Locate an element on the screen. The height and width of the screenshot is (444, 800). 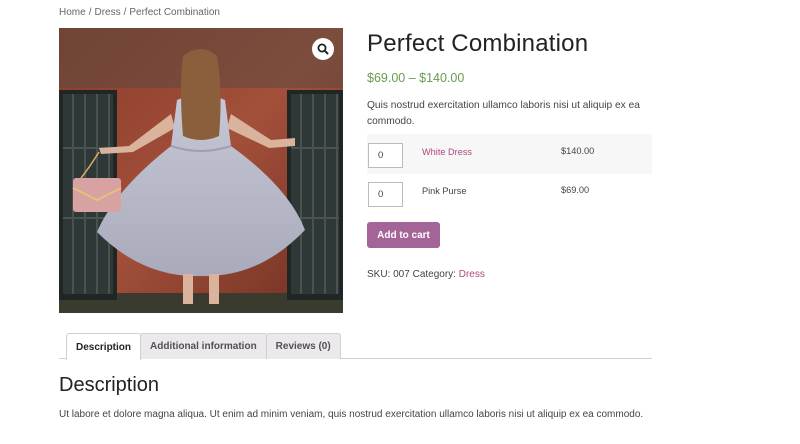
product-meta: SKU: 007 Category: Dress is located at coordinates (426, 274).